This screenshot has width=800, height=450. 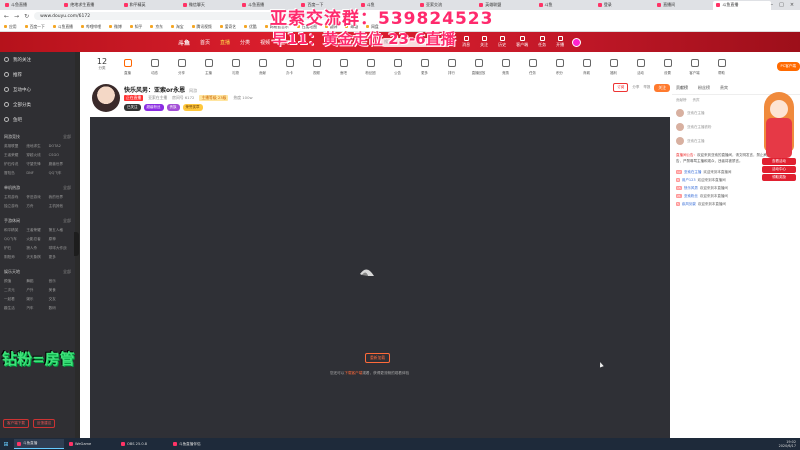 What do you see at coordinates (181, 64) in the screenshot?
I see `category-item: 分享` at bounding box center [181, 64].